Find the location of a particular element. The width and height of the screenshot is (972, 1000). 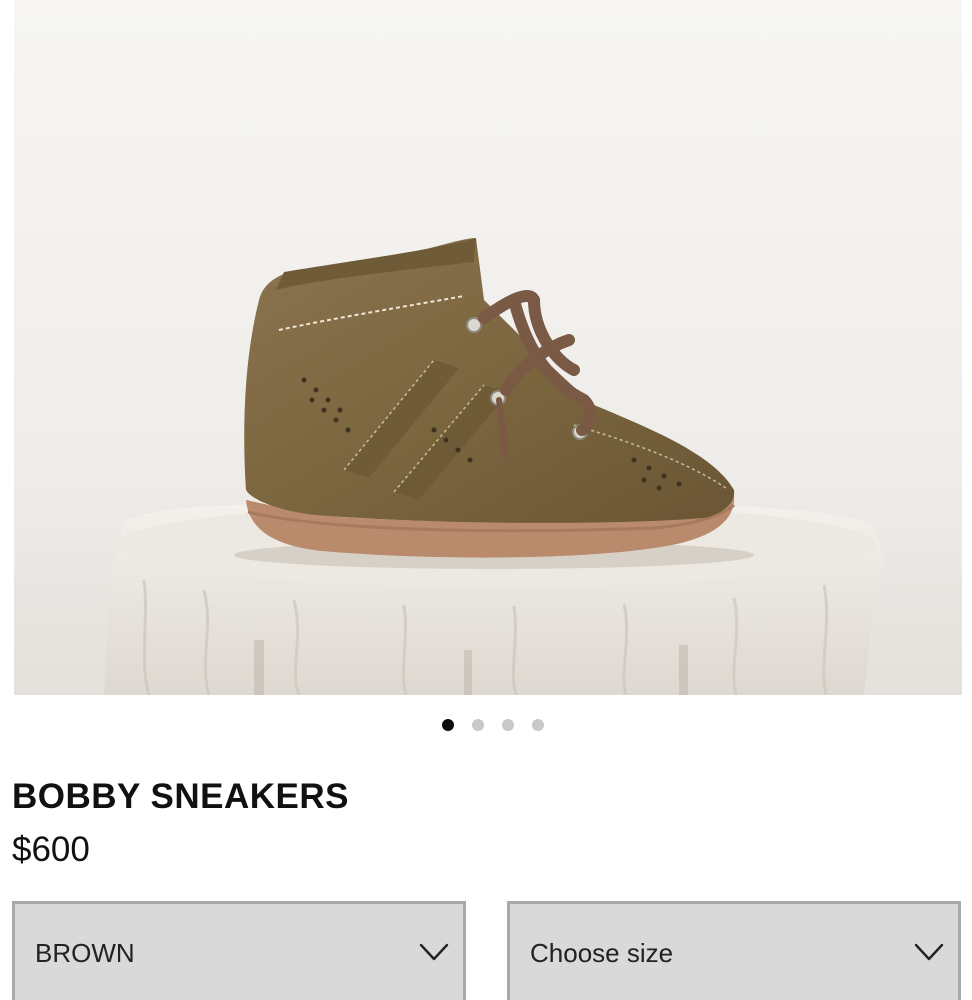

product-title: BOBBY SNEAKERS is located at coordinates (180, 796).